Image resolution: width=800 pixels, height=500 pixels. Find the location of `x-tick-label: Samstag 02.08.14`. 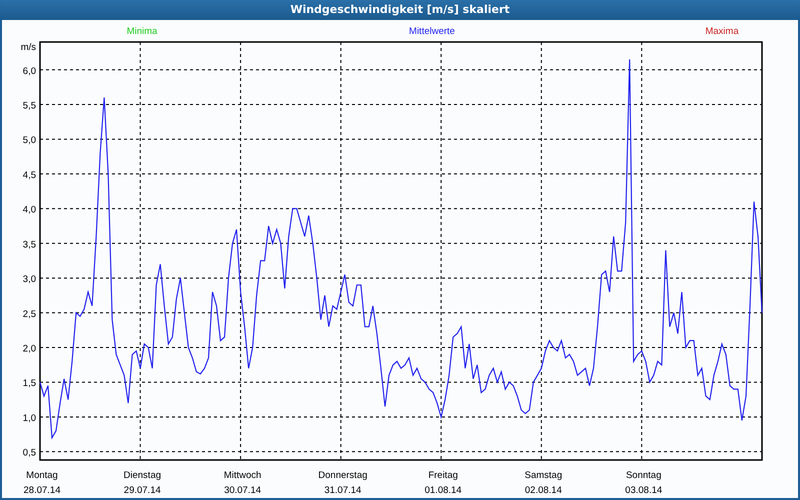

x-tick-label: Samstag 02.08.14 is located at coordinates (543, 483).